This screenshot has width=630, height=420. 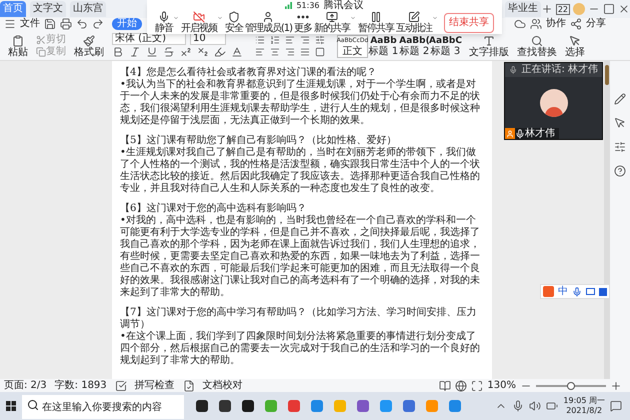 I want to click on cloud-icon, so click(x=520, y=24).